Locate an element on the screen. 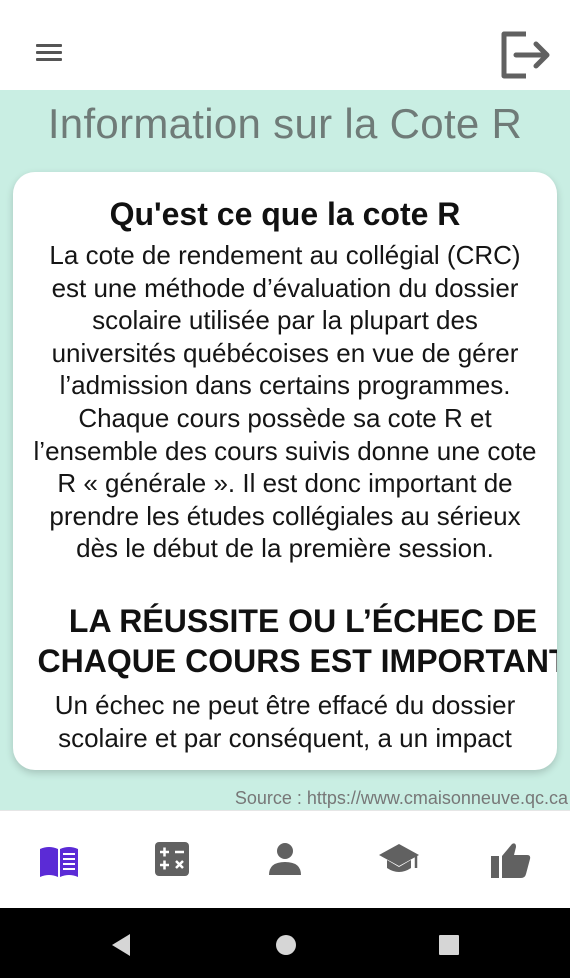 This screenshot has width=570, height=978. nav-item-profile is located at coordinates (290, 861).